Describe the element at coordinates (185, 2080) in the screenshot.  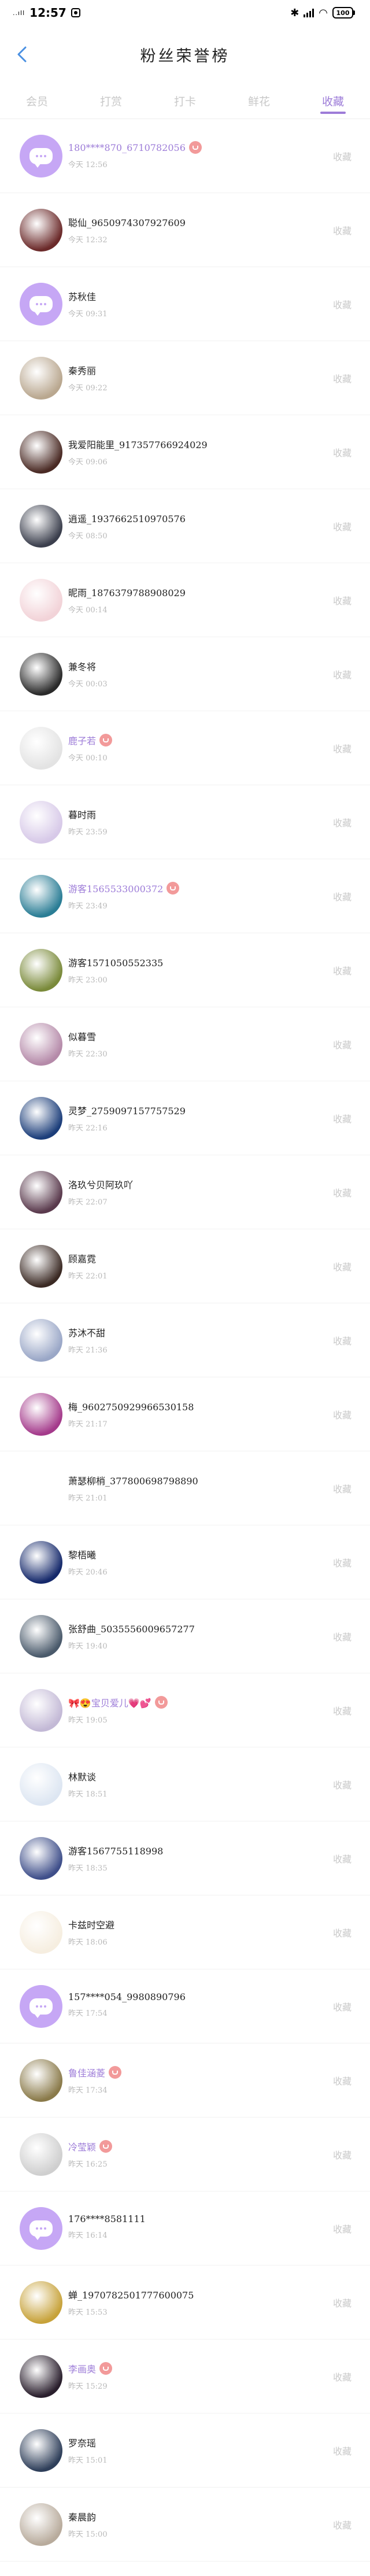
I see `list-item: 鲁佳涵菱 昨天 17:34 收藏` at that location.